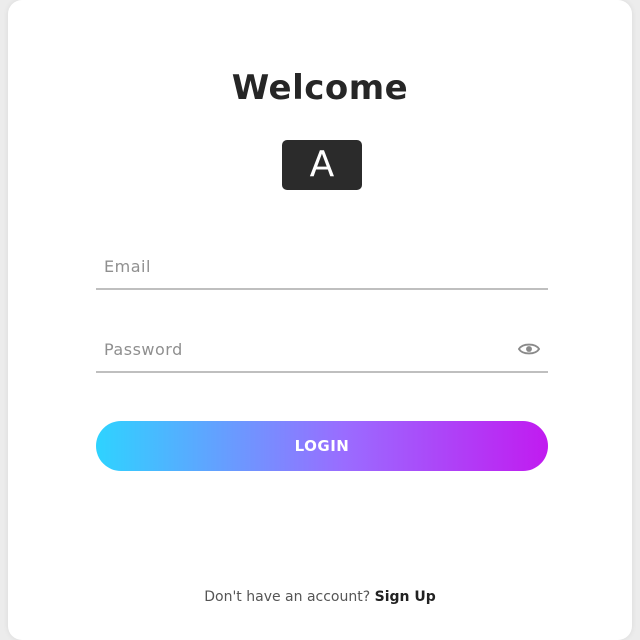 This screenshot has width=640, height=640. Describe the element at coordinates (322, 446) in the screenshot. I see `login-button: LOGIN` at that location.